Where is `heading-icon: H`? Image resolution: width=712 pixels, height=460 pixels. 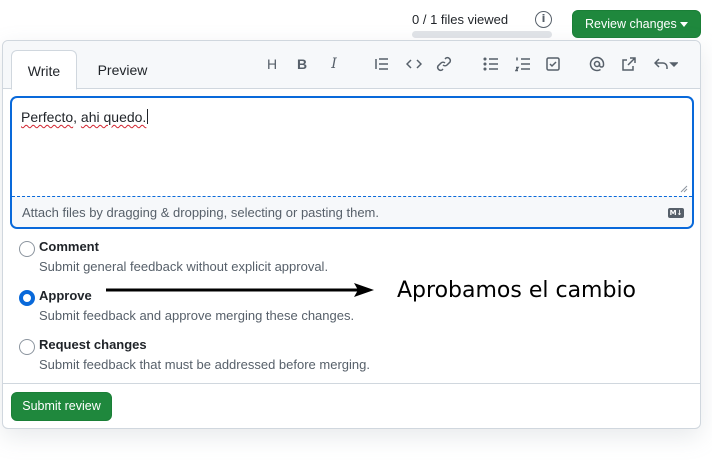
heading-icon: H is located at coordinates (272, 64).